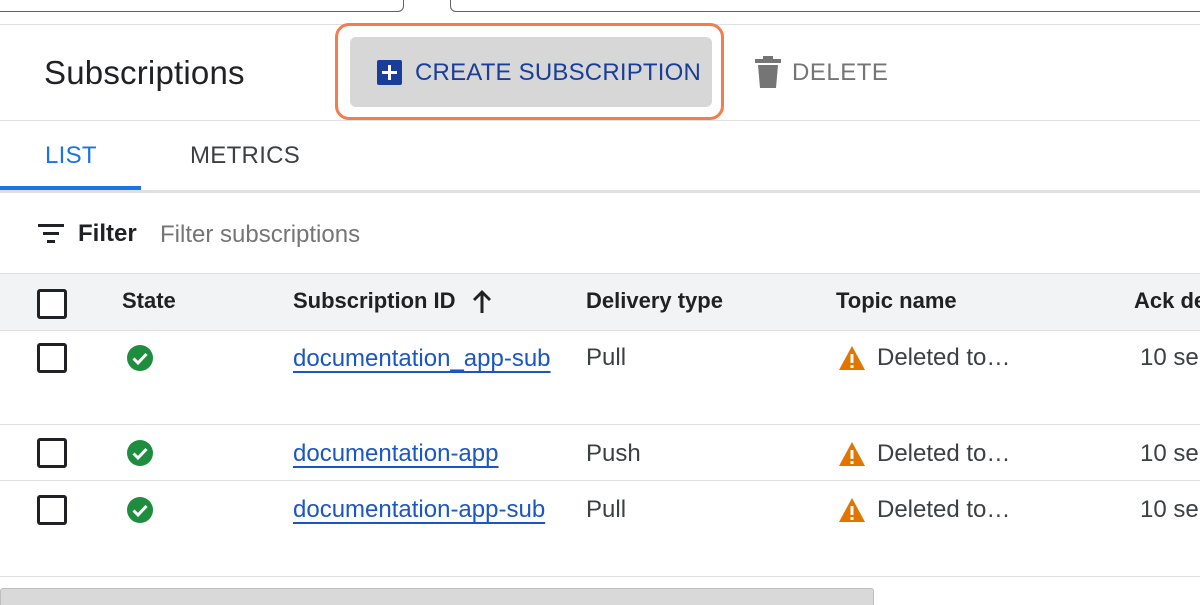 The image size is (1200, 605). Describe the element at coordinates (423, 453) in the screenshot. I see `subscription-link: documentation-app` at that location.